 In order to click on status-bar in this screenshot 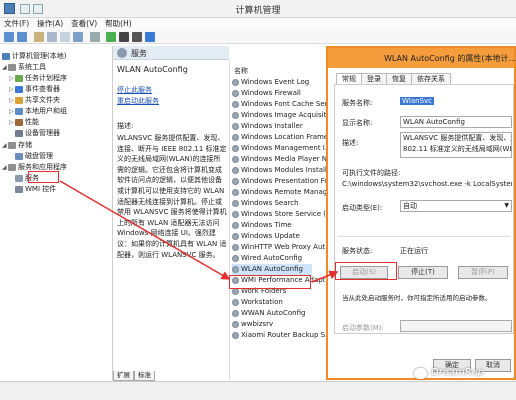, I will do `click(258, 390)`.